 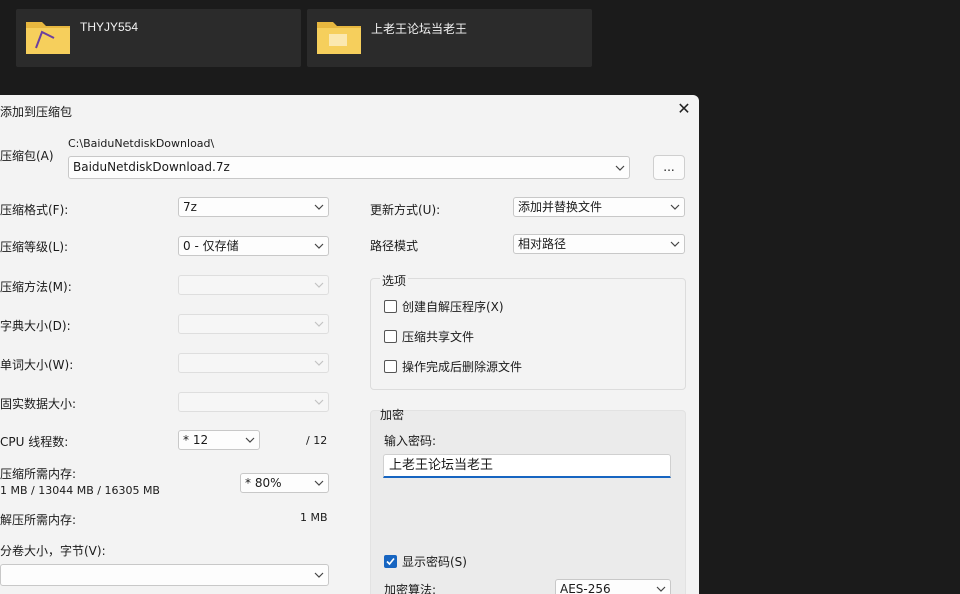 I want to click on format-select: 7z, so click(x=253, y=207).